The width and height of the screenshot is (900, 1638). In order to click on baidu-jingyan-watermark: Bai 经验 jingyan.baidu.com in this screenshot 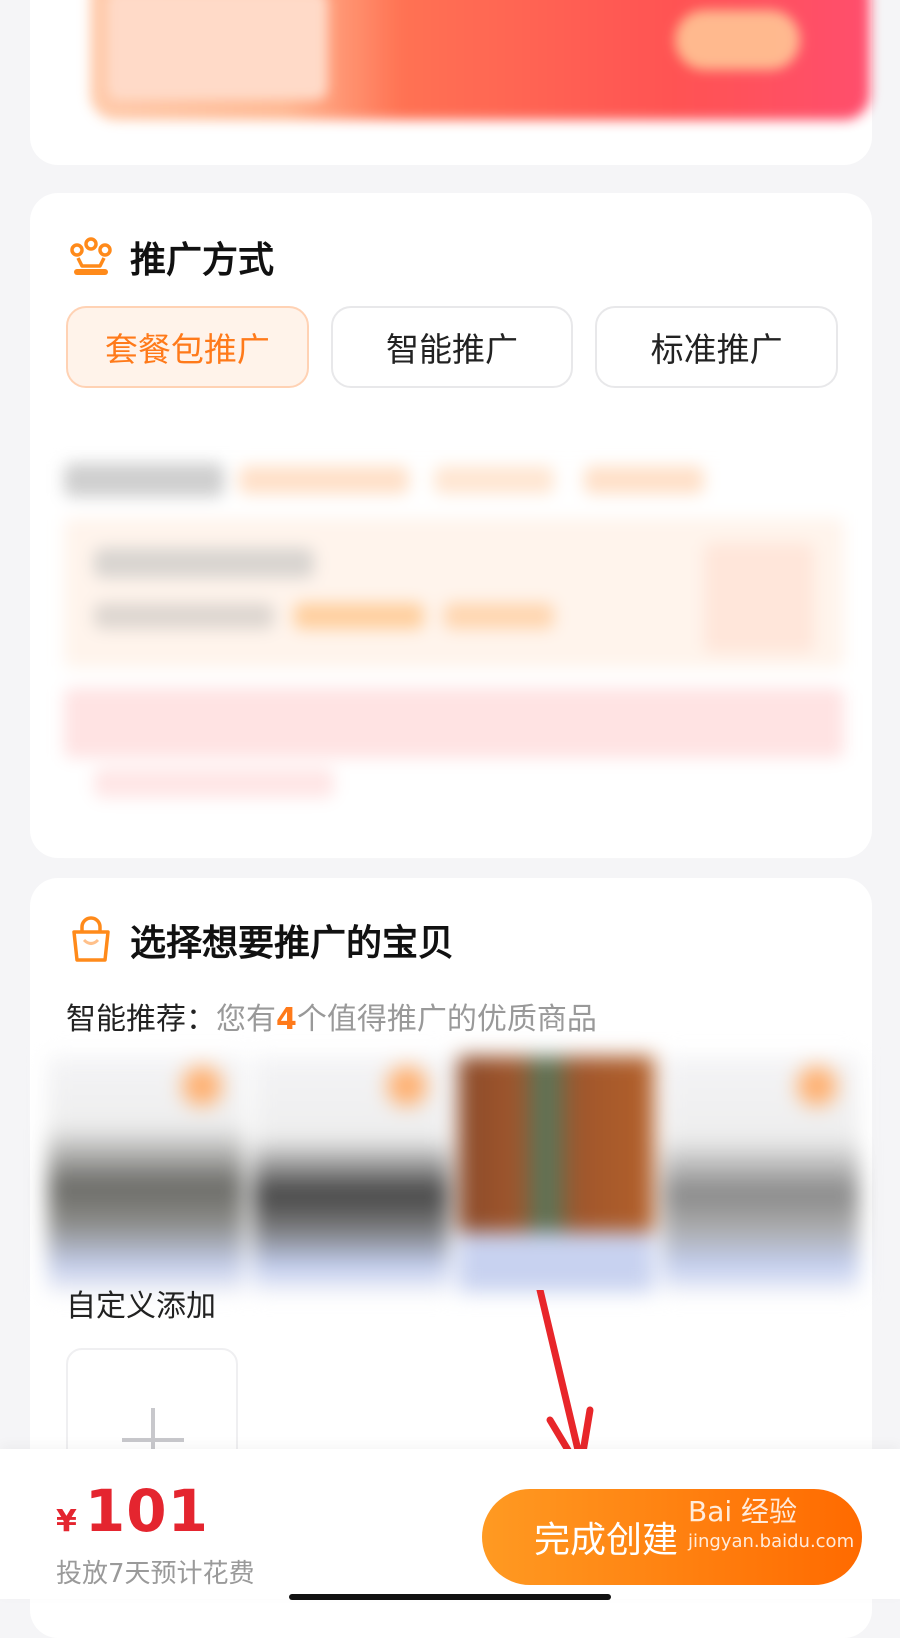, I will do `click(771, 1527)`.